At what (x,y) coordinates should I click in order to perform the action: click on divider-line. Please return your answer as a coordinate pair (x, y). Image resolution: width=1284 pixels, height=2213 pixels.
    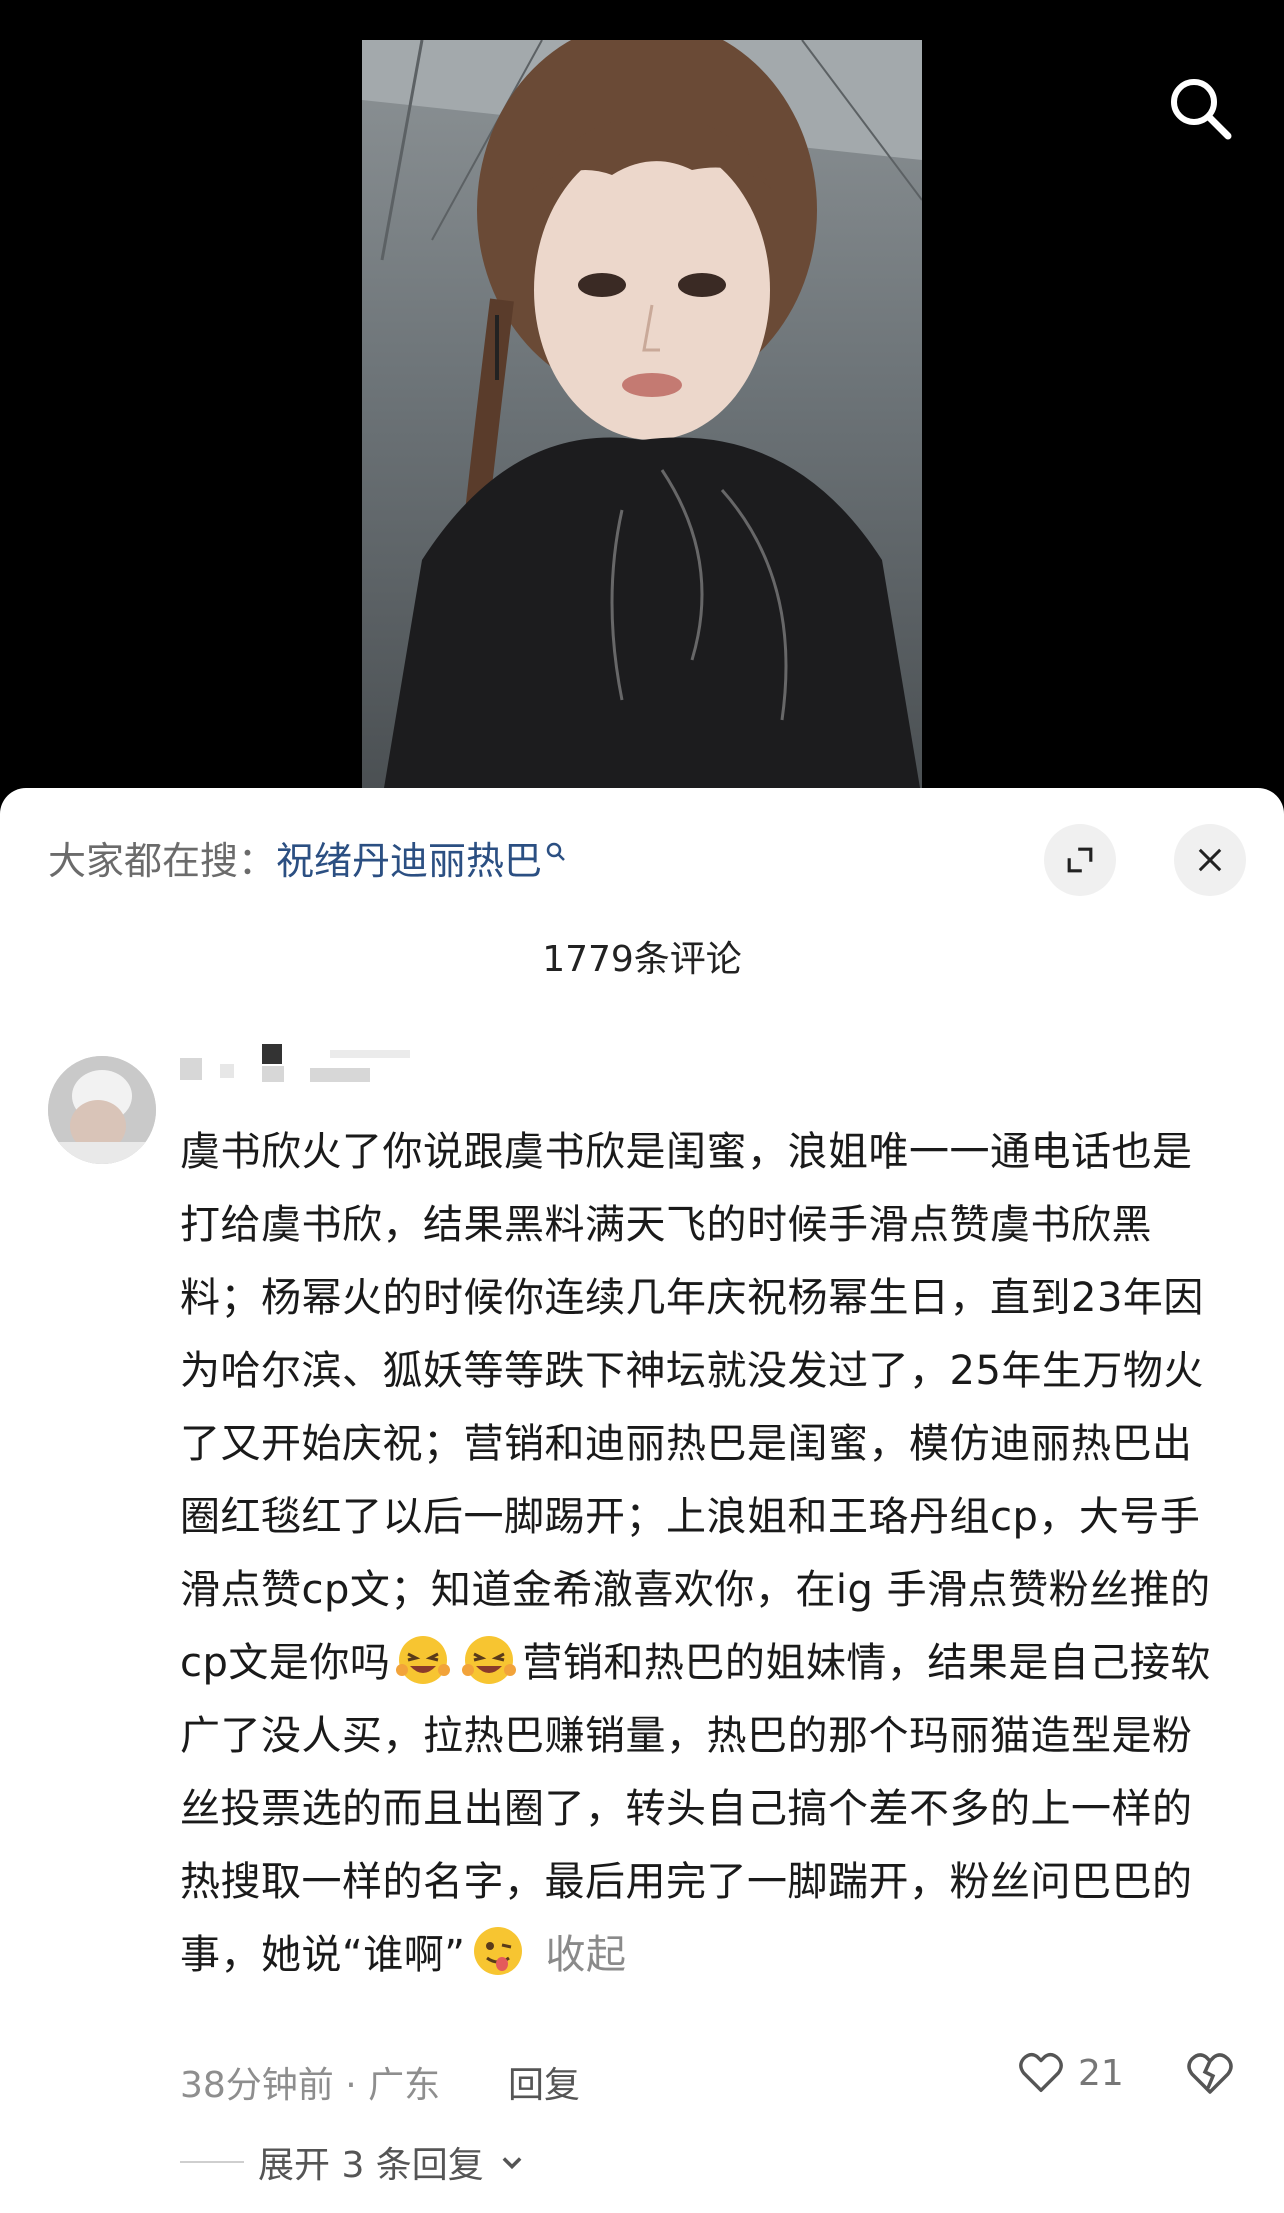
    Looking at the image, I should click on (212, 2162).